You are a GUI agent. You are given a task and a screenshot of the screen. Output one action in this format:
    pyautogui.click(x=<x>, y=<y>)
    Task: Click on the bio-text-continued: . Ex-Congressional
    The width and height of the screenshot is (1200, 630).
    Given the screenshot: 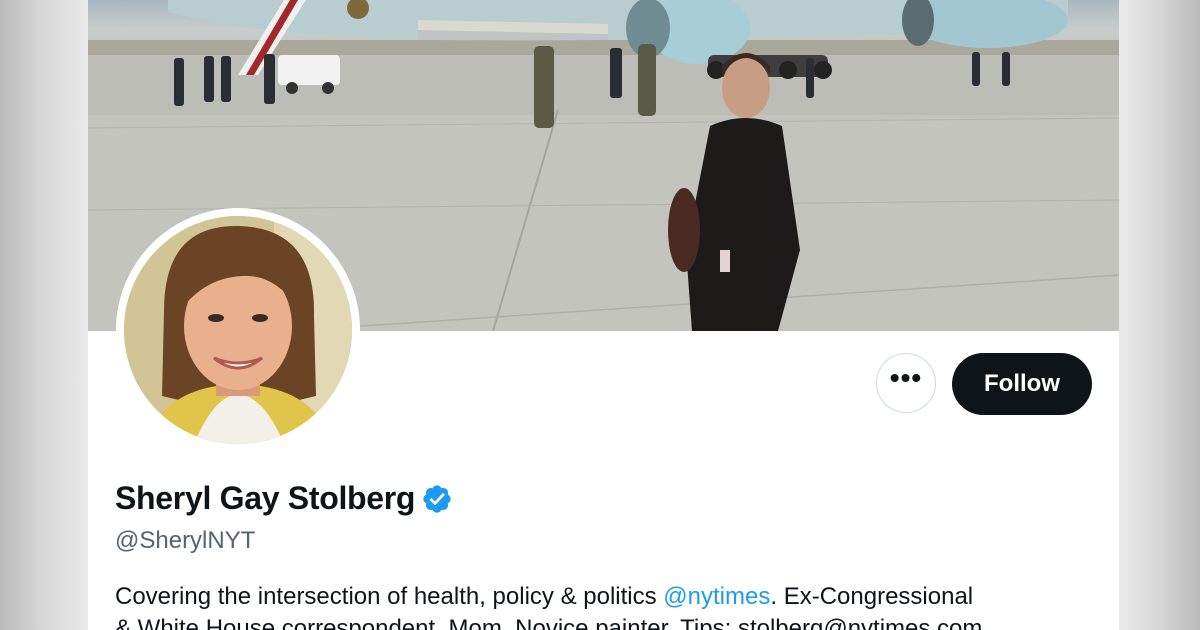 What is the action you would take?
    pyautogui.click(x=872, y=596)
    